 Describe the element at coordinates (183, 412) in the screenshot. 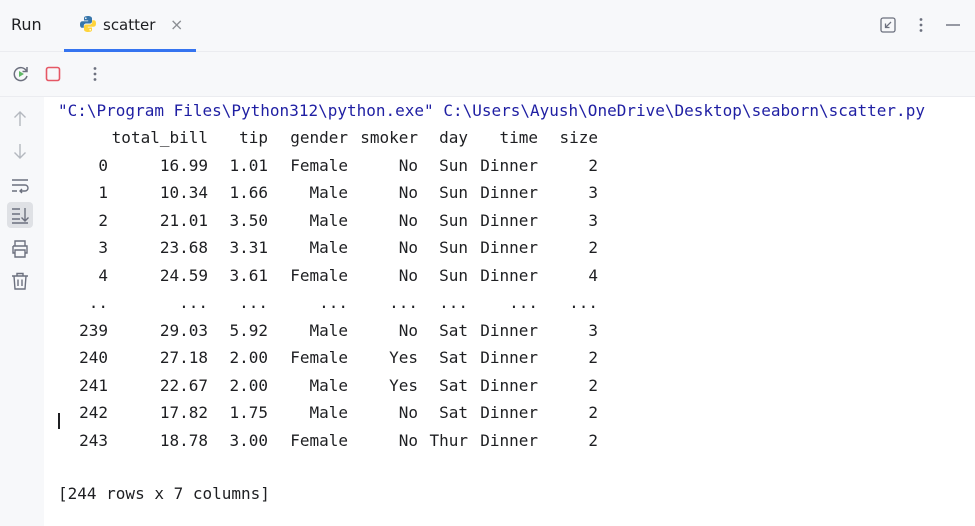

I see `table-cell: 17.82` at that location.